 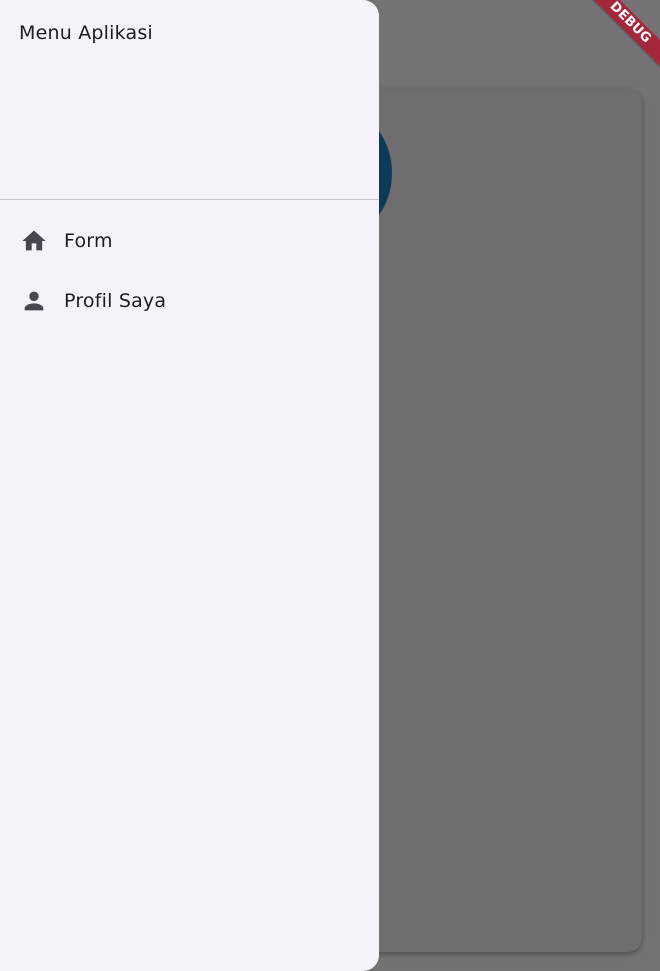 I want to click on drawer-menu-list: Form Profil Saya, so click(x=189, y=265).